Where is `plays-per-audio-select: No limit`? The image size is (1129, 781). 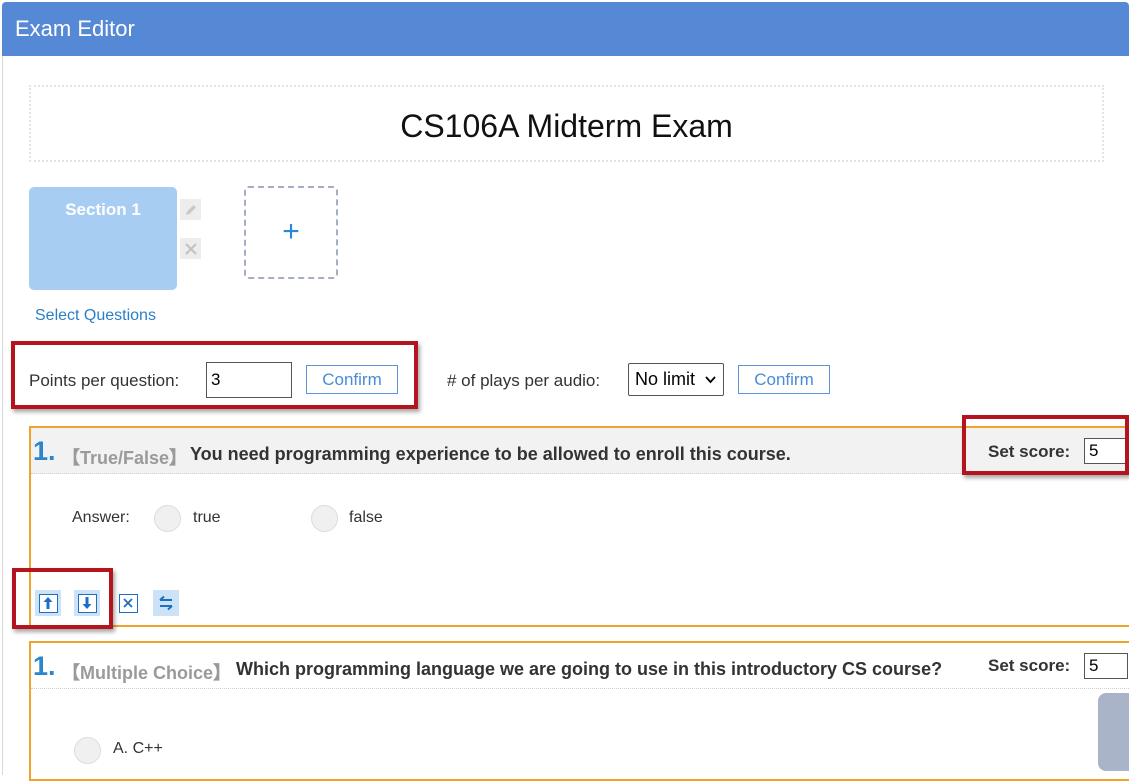
plays-per-audio-select: No limit is located at coordinates (676, 379).